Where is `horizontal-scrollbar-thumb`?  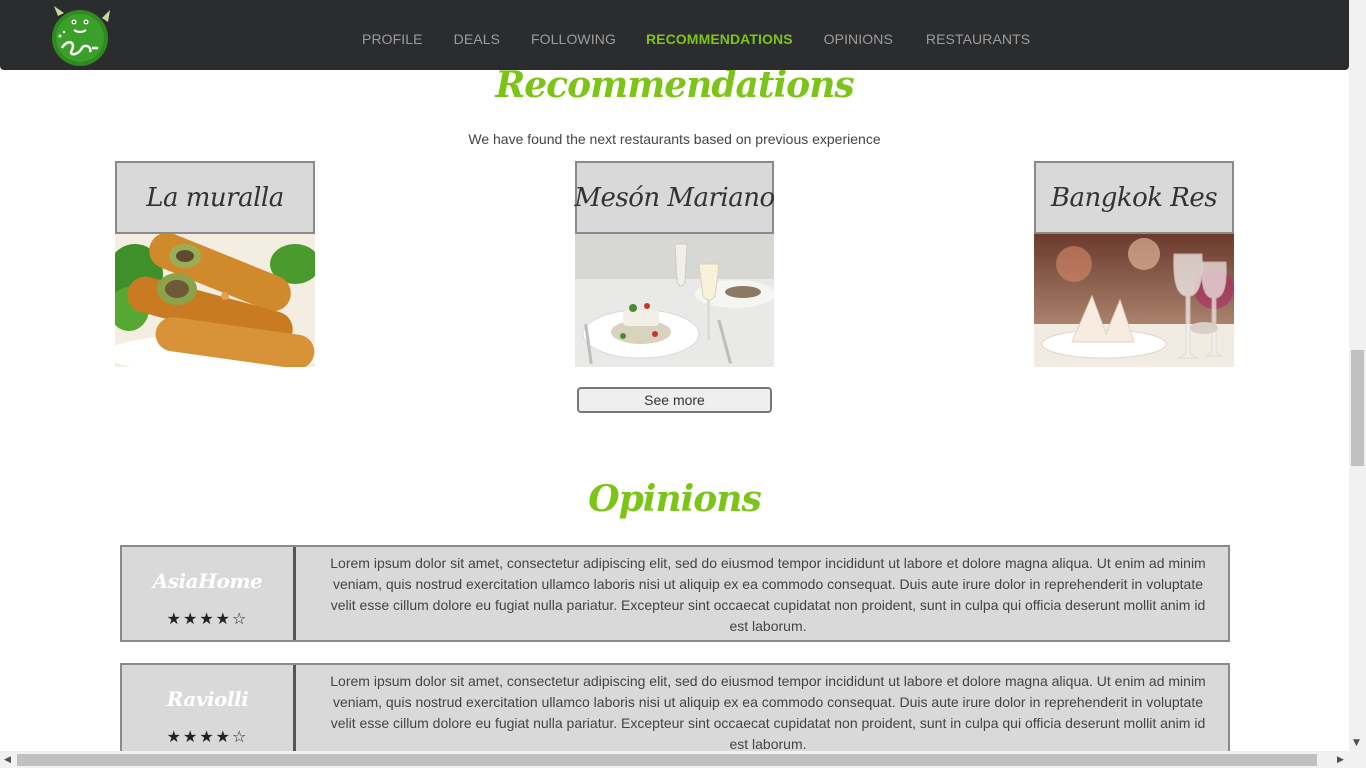
horizontal-scrollbar-thumb is located at coordinates (667, 760).